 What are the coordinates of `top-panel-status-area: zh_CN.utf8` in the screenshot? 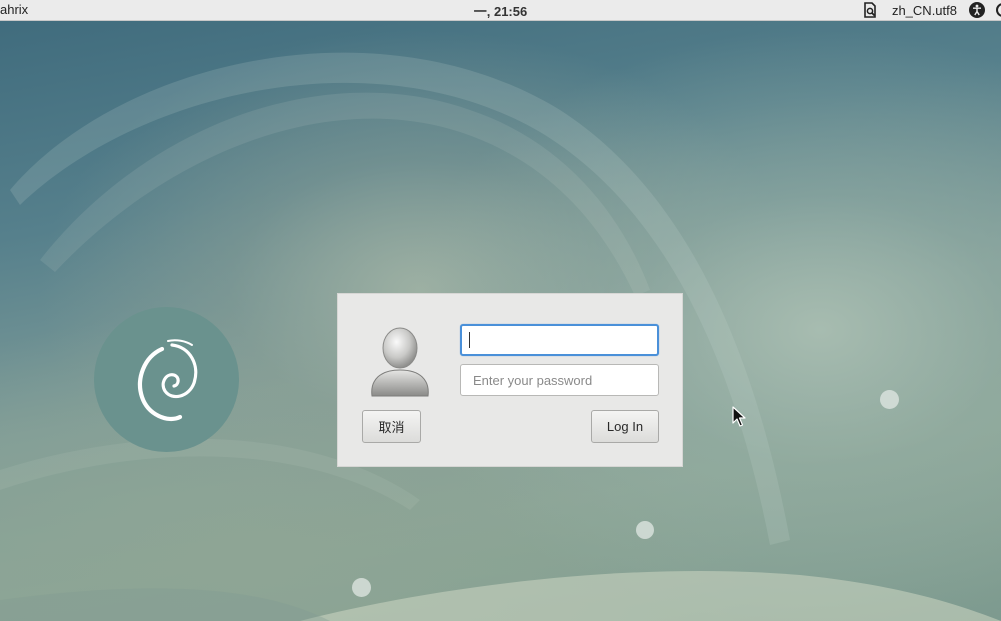 It's located at (931, 10).